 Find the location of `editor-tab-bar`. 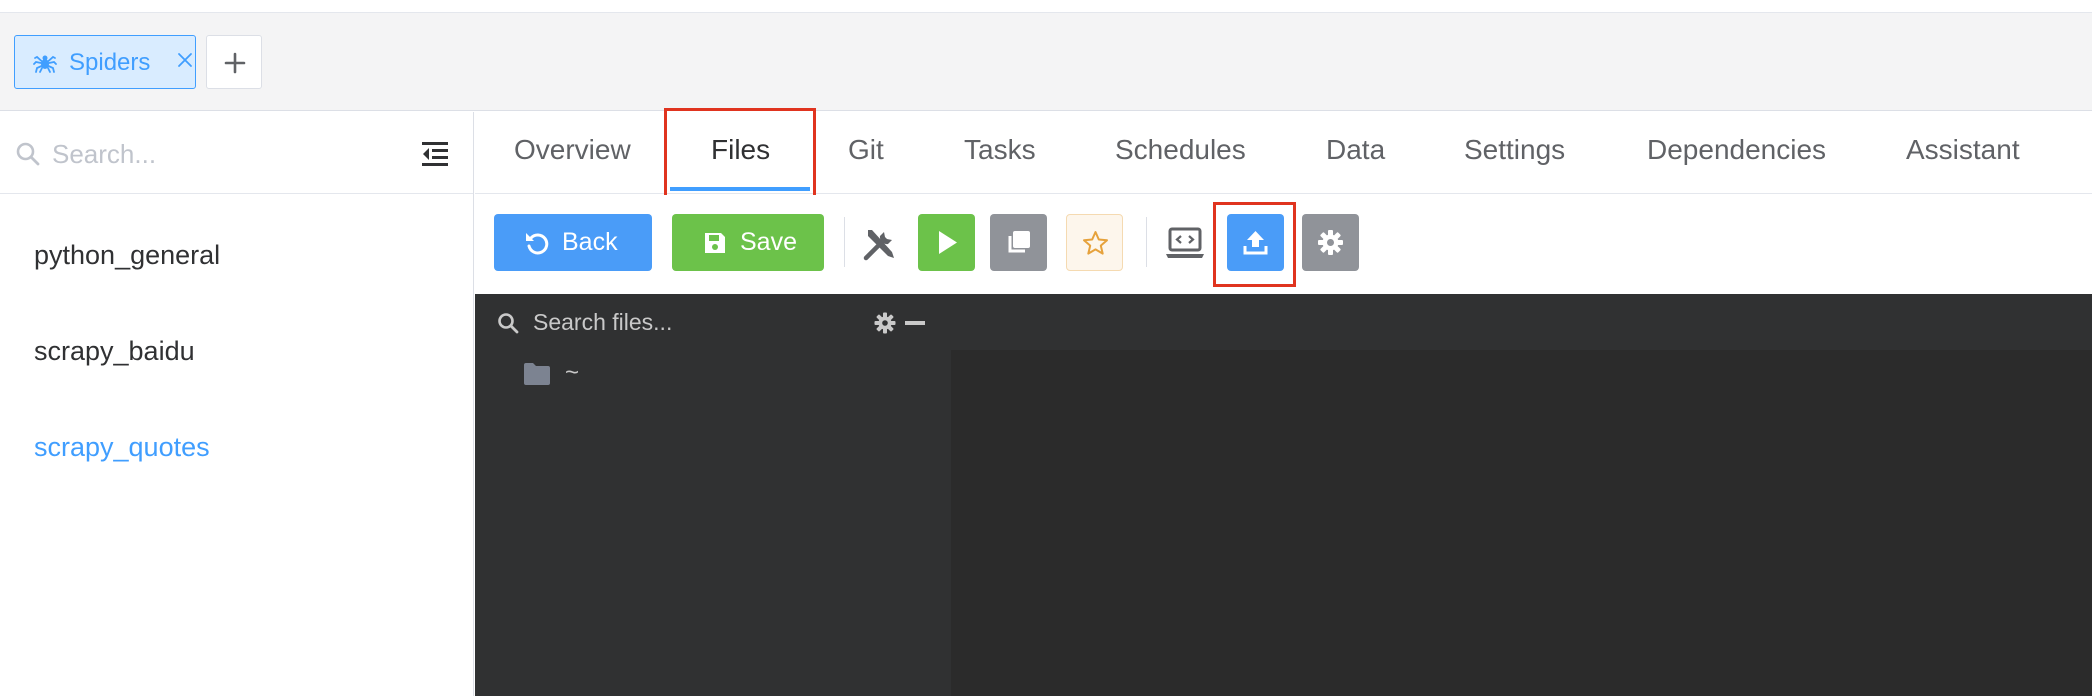

editor-tab-bar is located at coordinates (1521, 322).